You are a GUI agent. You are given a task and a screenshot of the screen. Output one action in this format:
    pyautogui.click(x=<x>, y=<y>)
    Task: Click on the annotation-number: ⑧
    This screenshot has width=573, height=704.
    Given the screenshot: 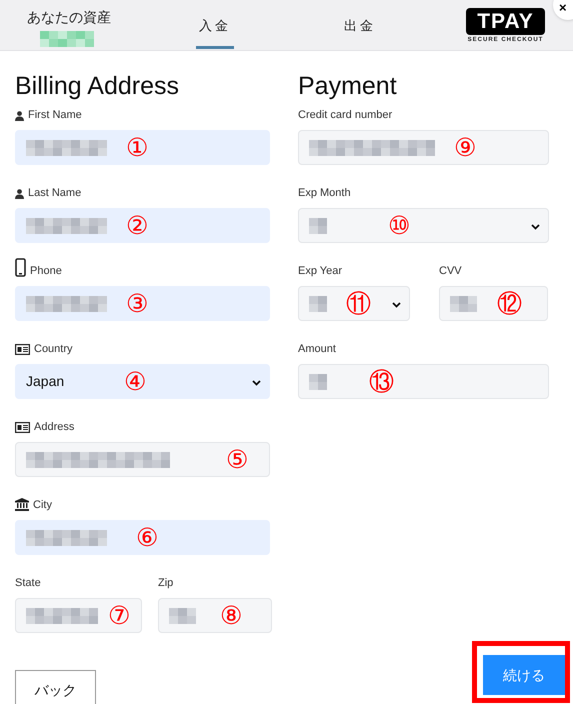 What is the action you would take?
    pyautogui.click(x=231, y=615)
    